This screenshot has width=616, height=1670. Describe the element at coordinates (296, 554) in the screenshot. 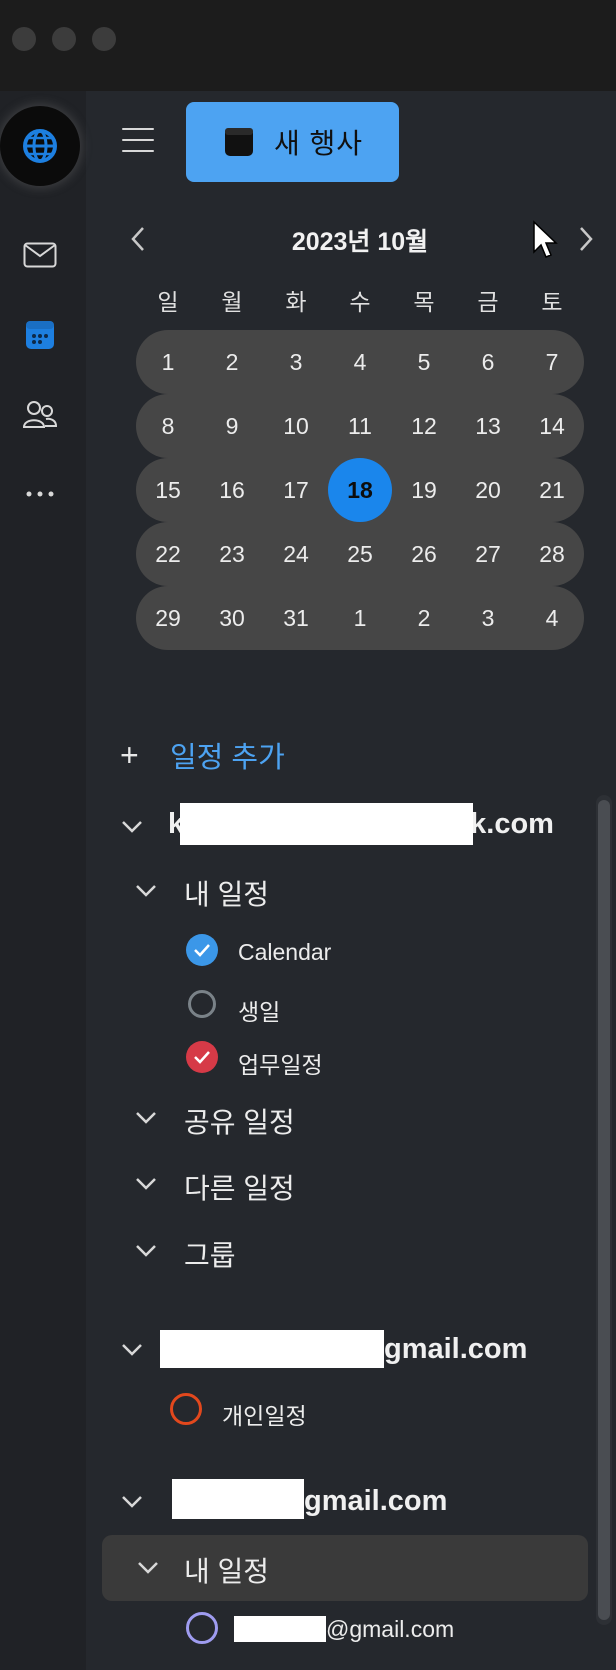

I see `day-cell: 24` at that location.